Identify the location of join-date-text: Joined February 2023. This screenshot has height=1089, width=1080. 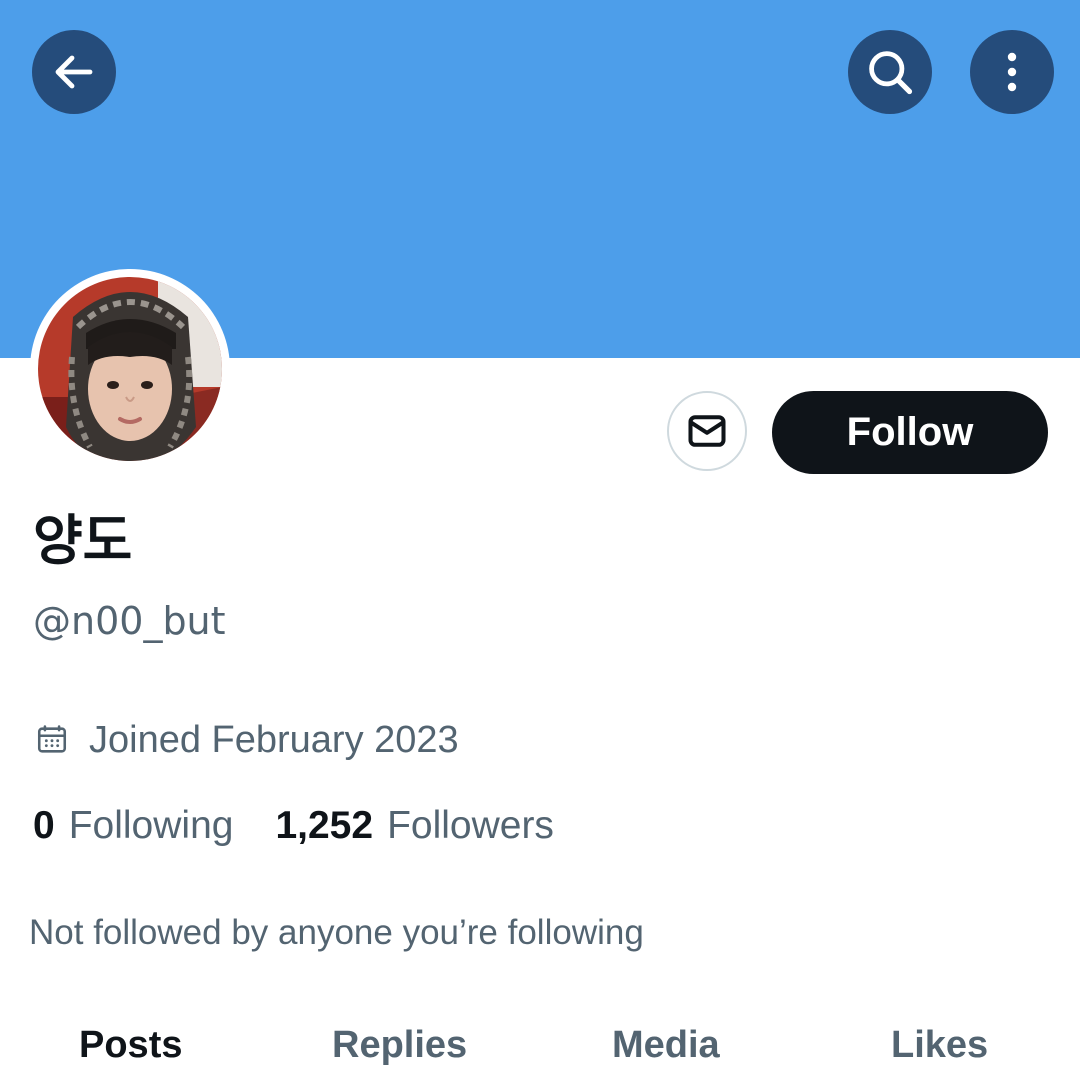
(274, 739).